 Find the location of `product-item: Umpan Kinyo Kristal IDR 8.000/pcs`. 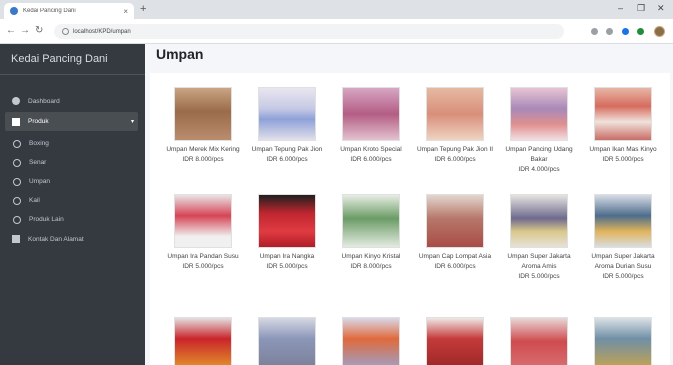

product-item: Umpan Kinyo Kristal IDR 8.000/pcs is located at coordinates (371, 233).